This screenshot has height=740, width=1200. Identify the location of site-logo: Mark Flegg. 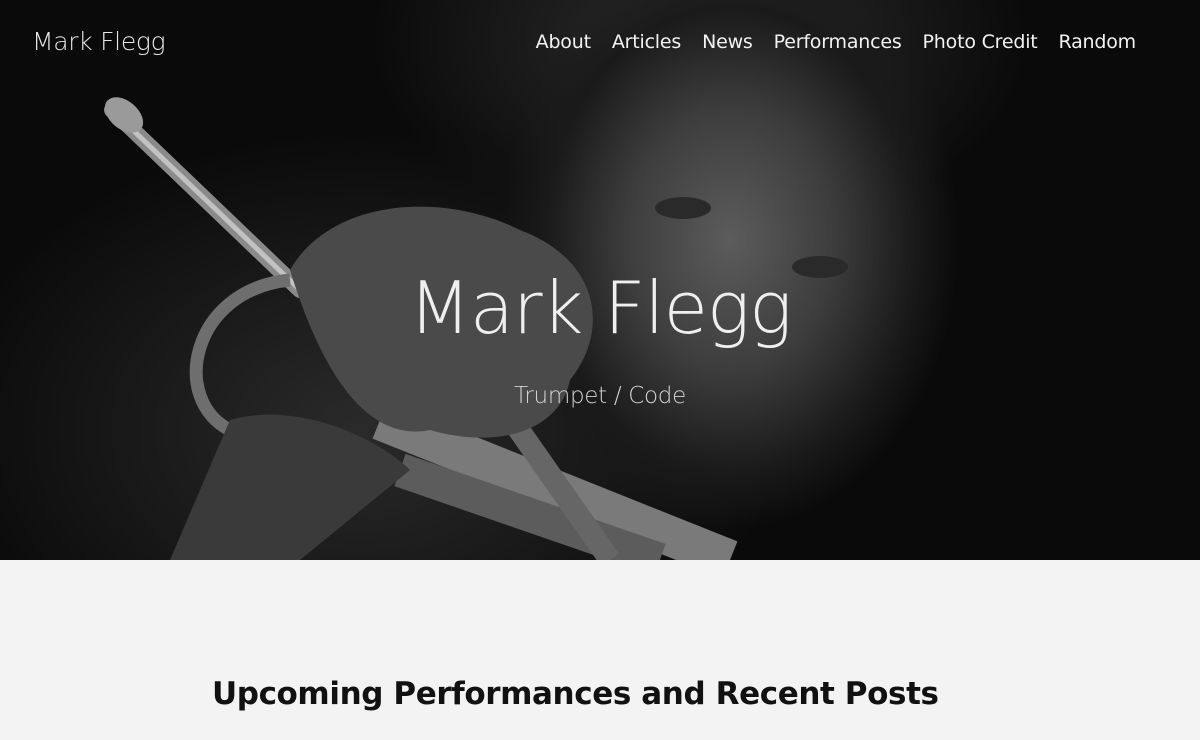
(99, 41).